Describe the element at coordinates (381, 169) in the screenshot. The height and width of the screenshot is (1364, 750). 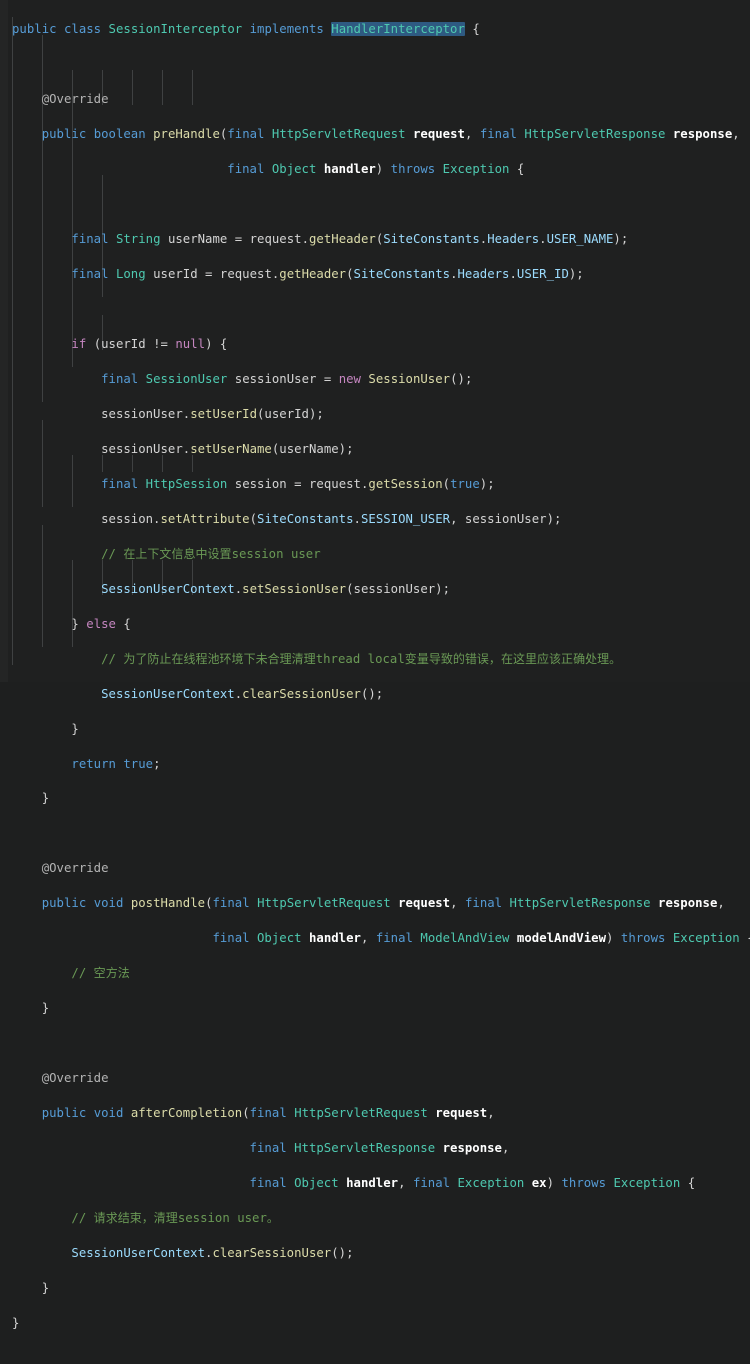
I see `code-line: final Object handler) throws Exception {` at that location.